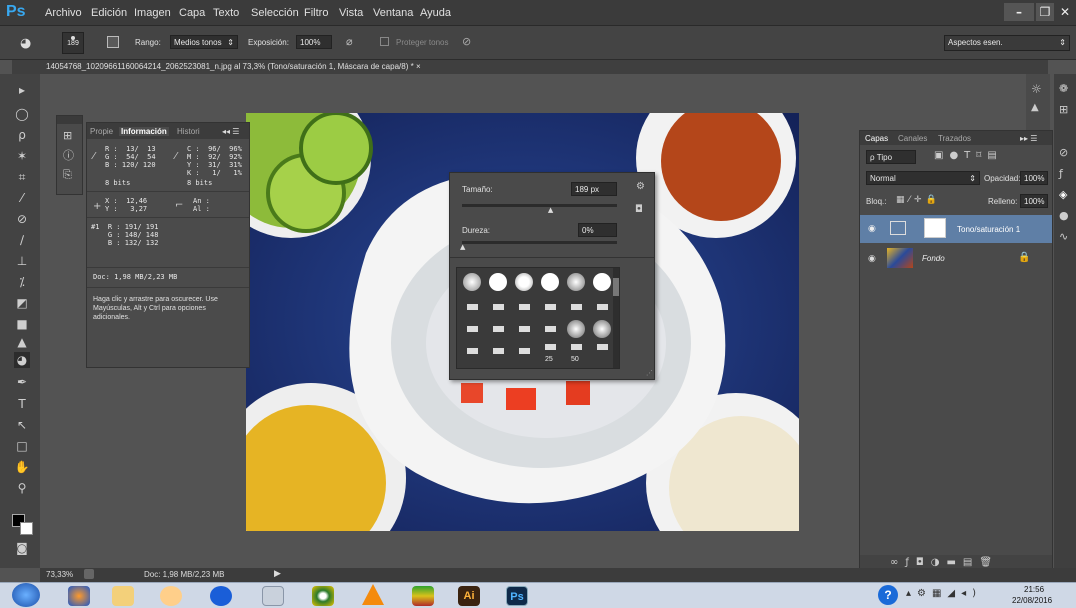  Describe the element at coordinates (935, 228) in the screenshot. I see `layer-mask-thumbnail` at that location.